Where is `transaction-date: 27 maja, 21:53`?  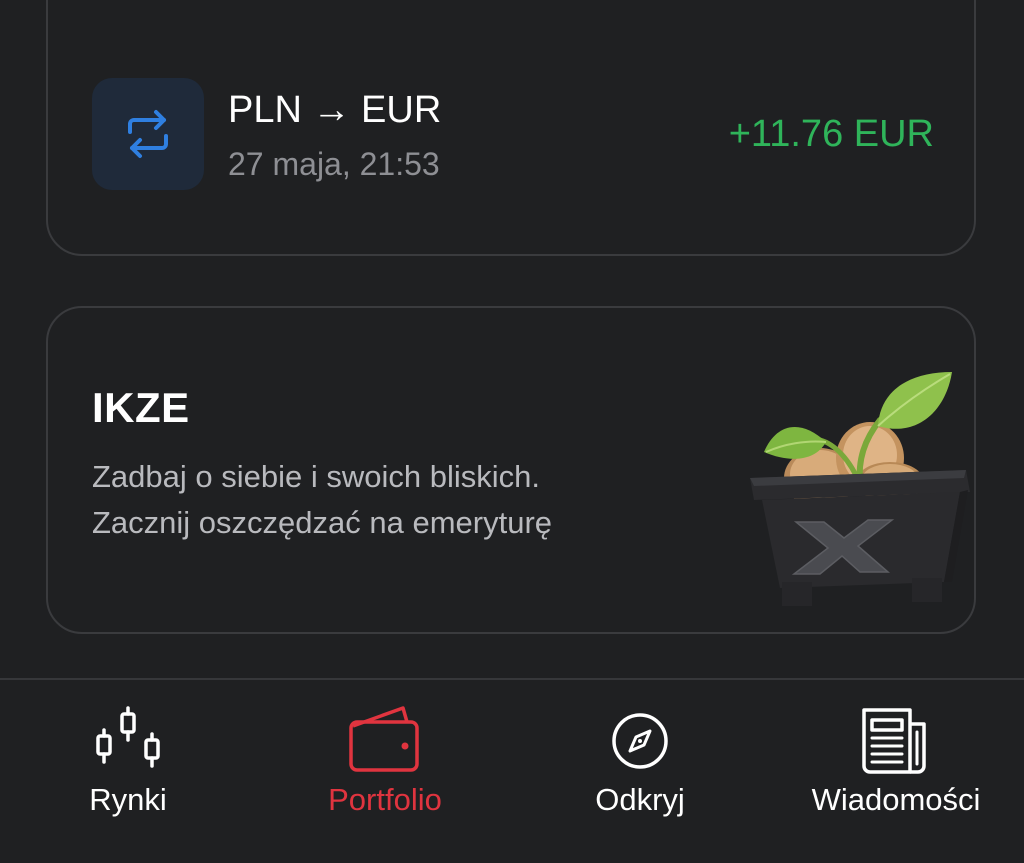
transaction-date: 27 maja, 21:53 is located at coordinates (334, 164).